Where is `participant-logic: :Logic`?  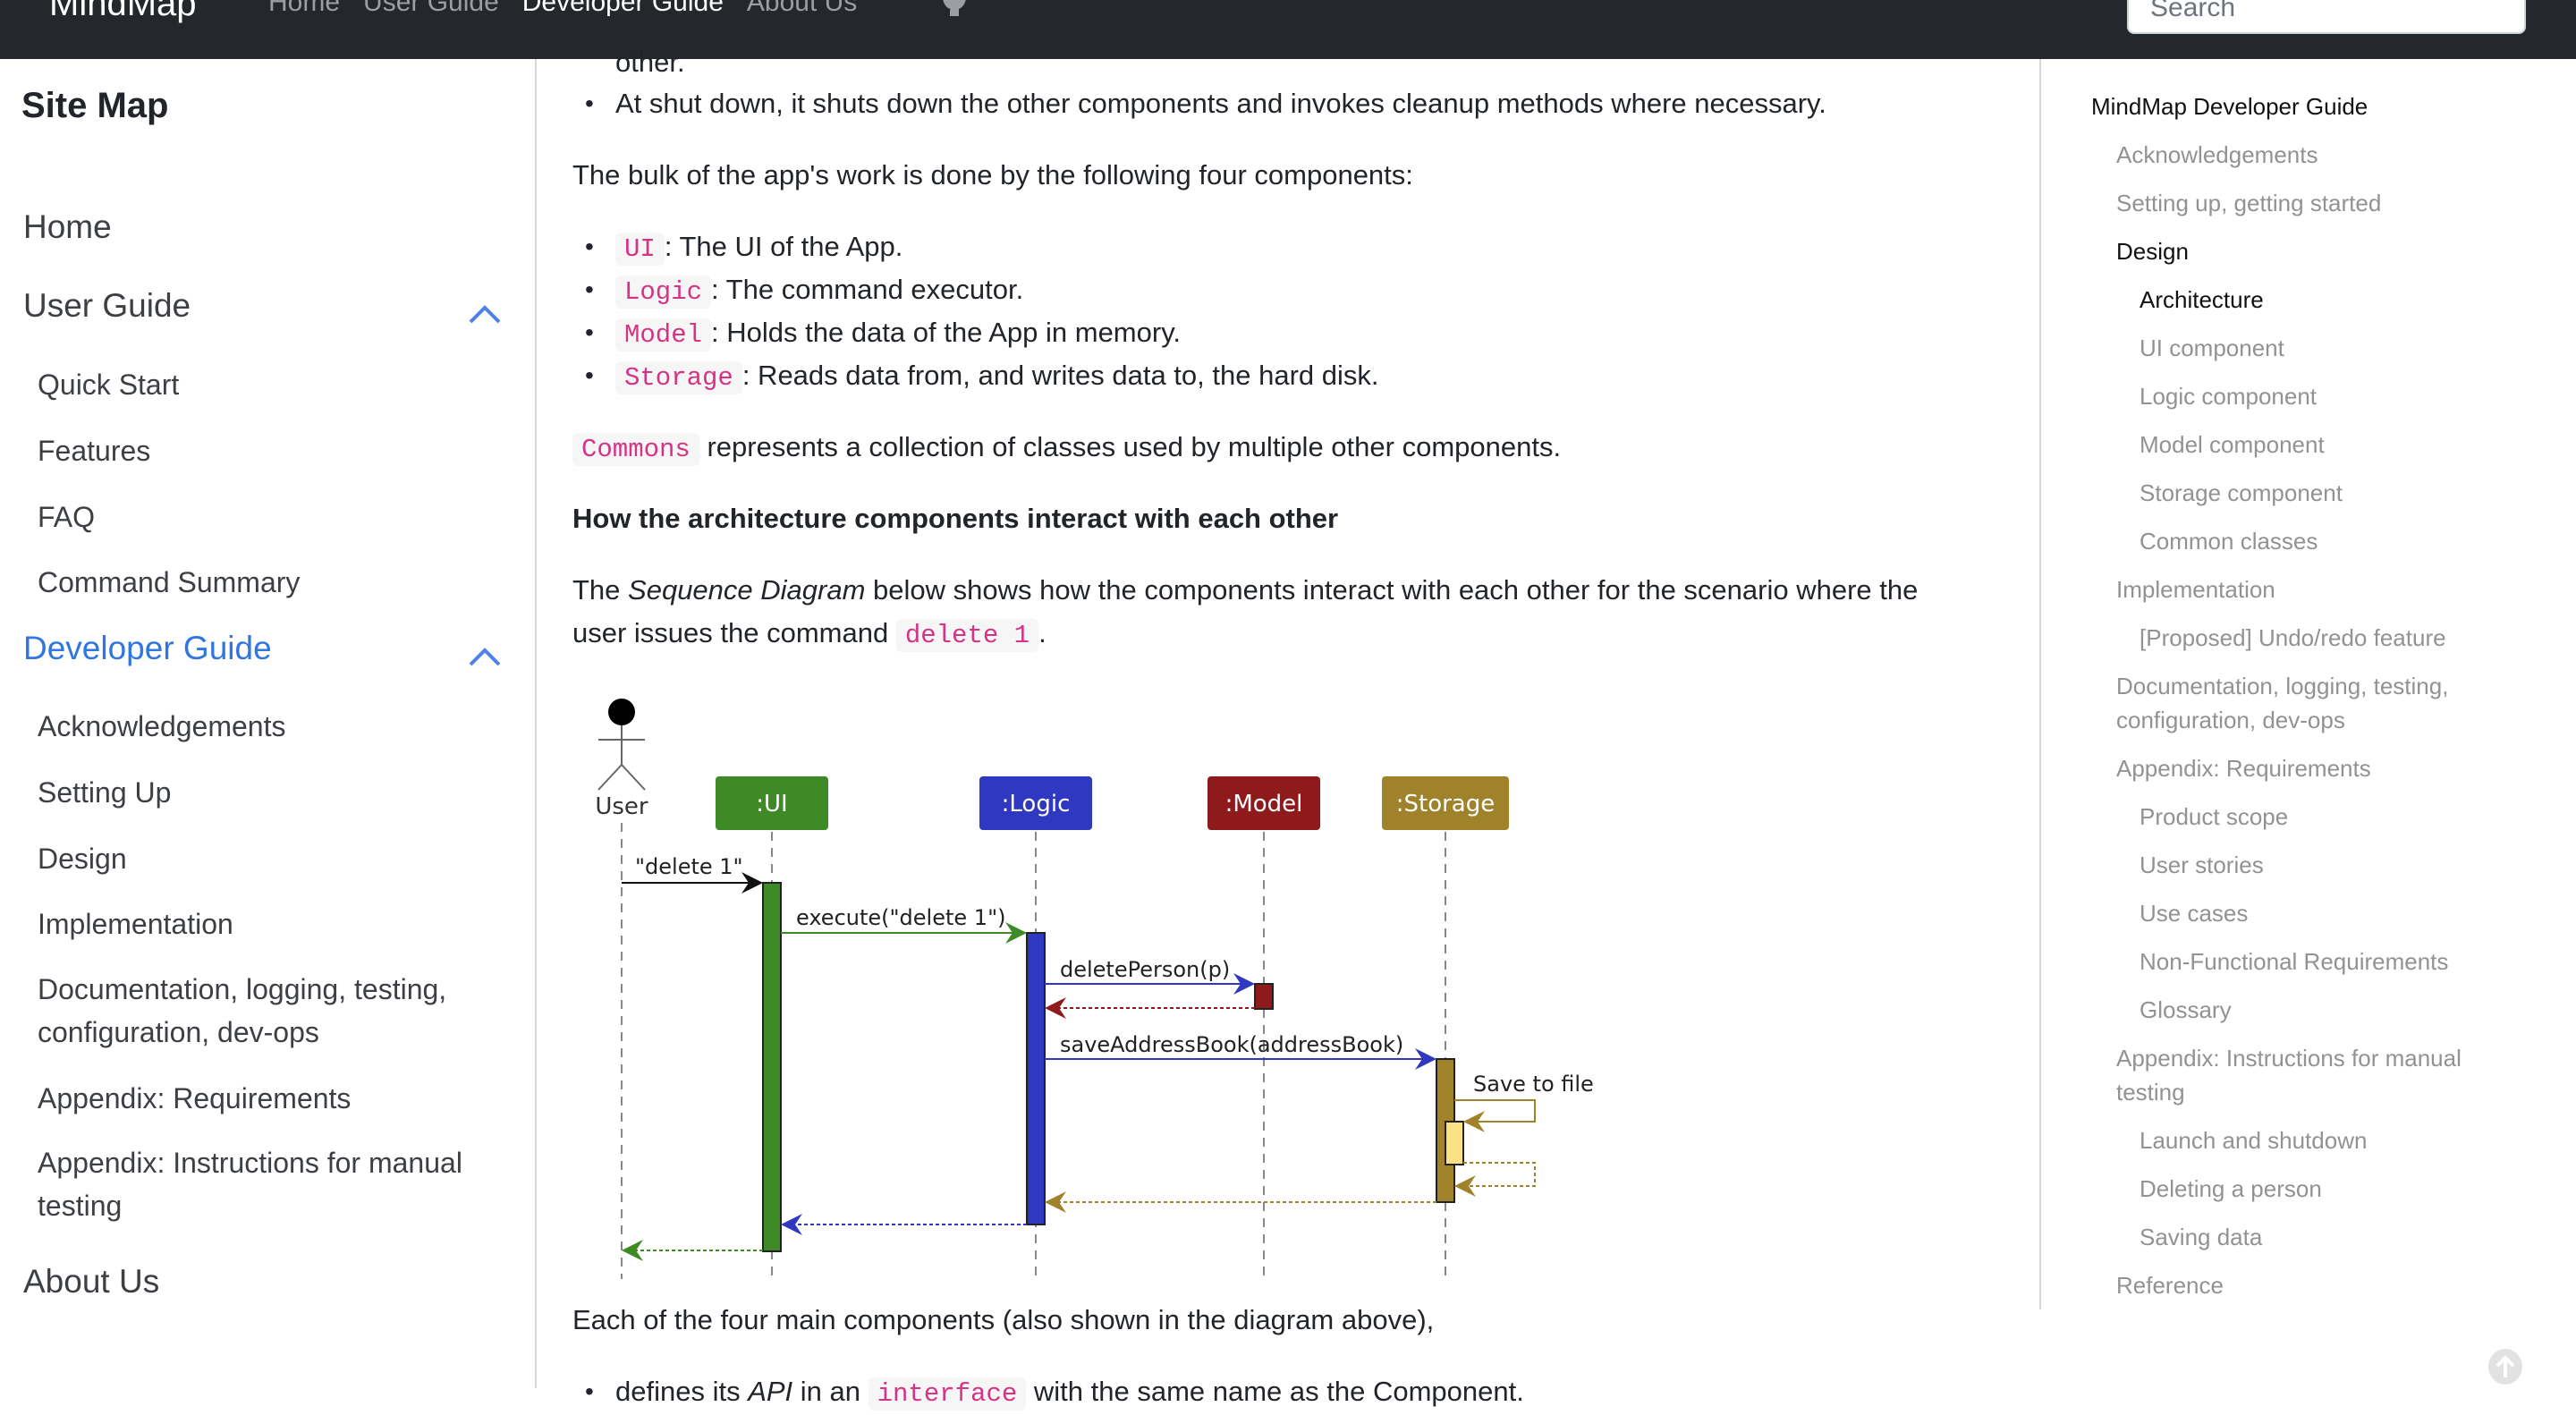
participant-logic: :Logic is located at coordinates (1035, 803).